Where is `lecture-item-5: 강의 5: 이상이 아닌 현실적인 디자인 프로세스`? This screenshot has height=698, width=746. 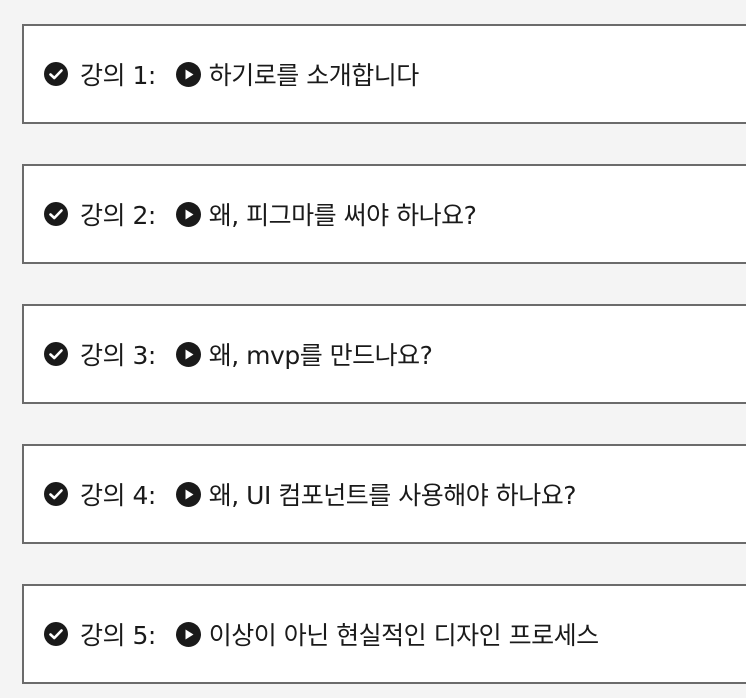 lecture-item-5: 강의 5: 이상이 아닌 현실적인 디자인 프로세스 is located at coordinates (384, 634).